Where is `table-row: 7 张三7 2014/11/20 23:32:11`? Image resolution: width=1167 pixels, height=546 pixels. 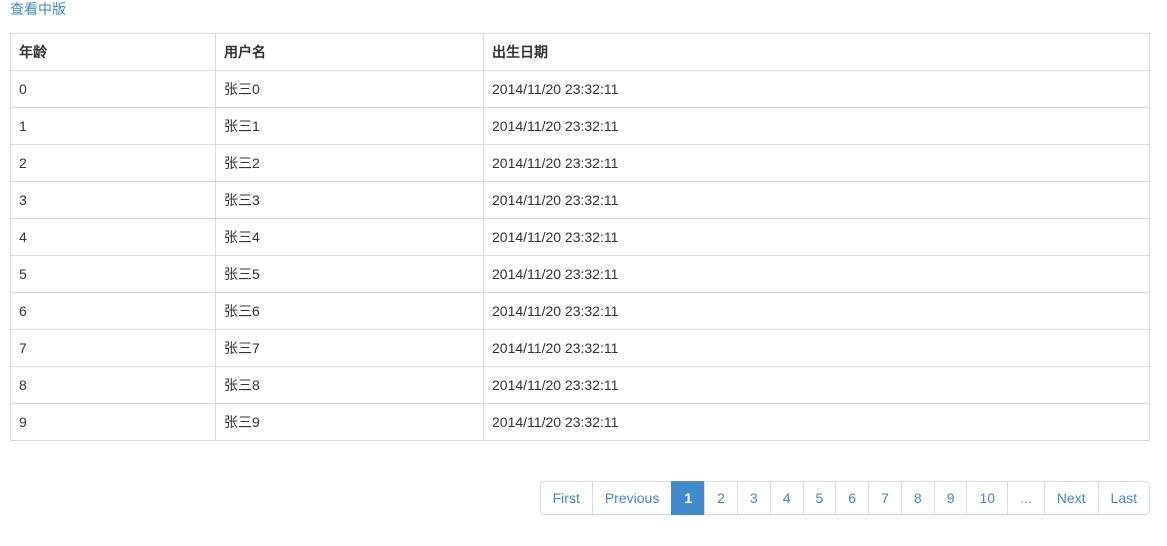 table-row: 7 张三7 2014/11/20 23:32:11 is located at coordinates (580, 348).